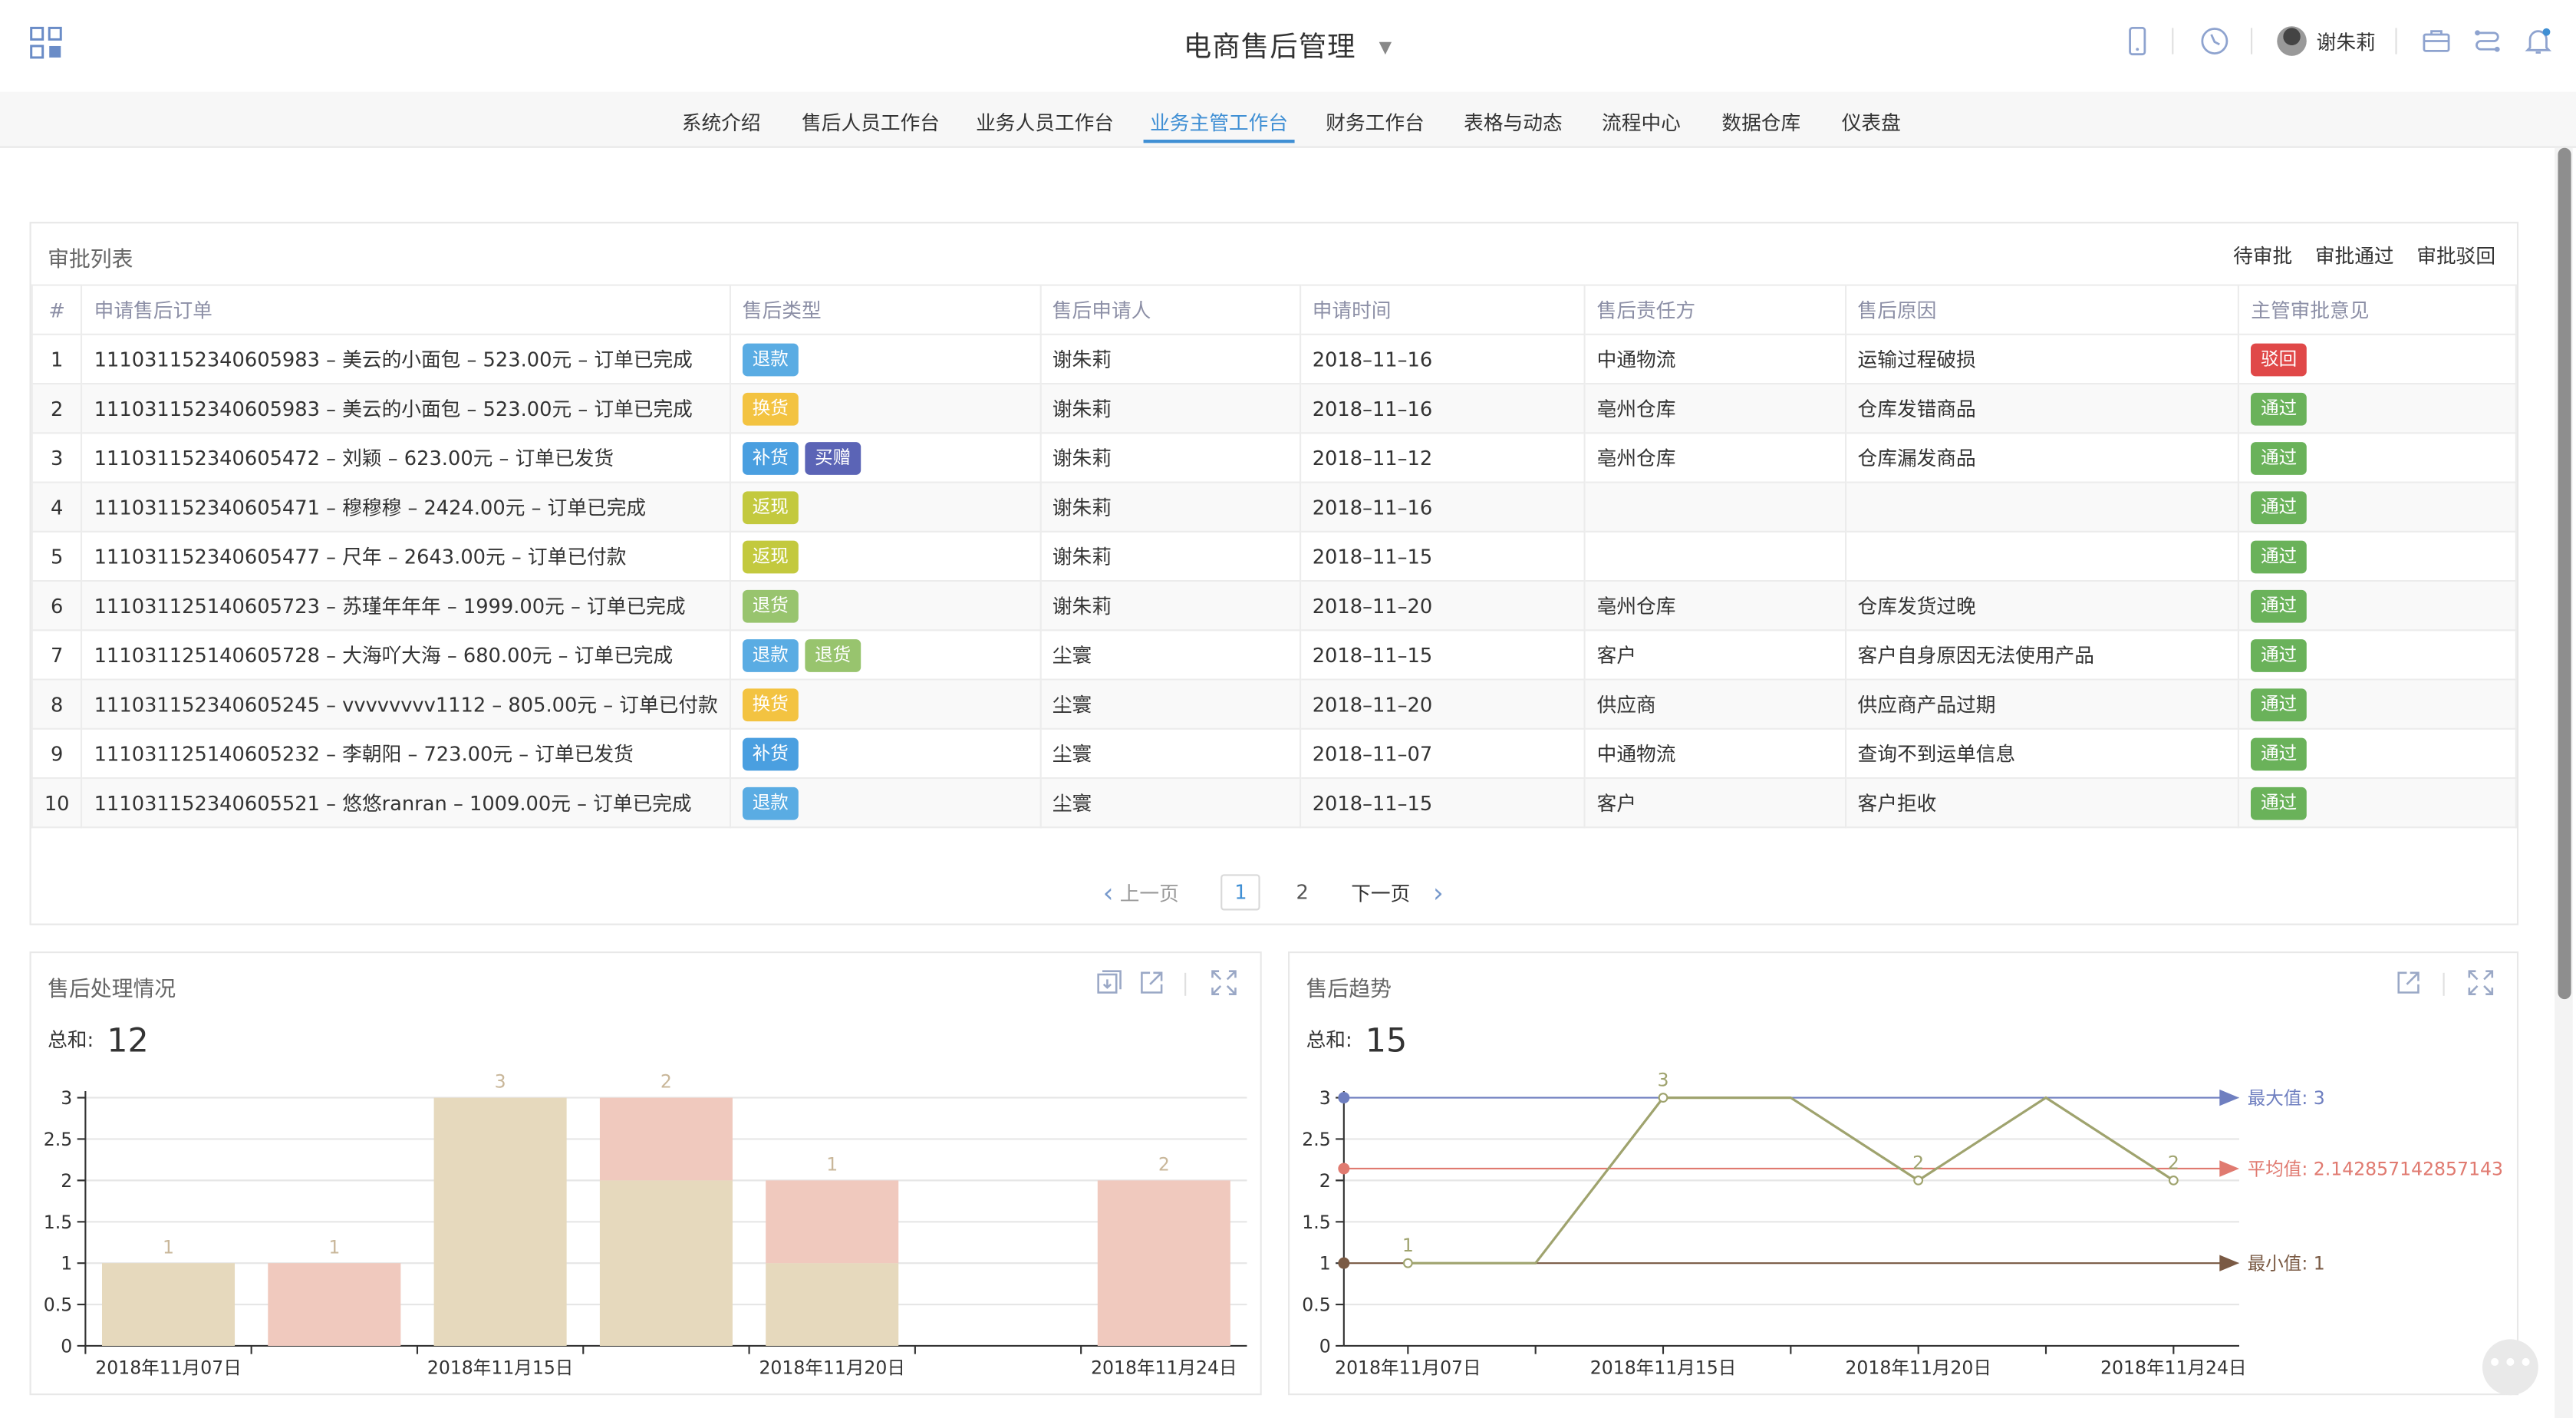 Image resolution: width=2576 pixels, height=1418 pixels. Describe the element at coordinates (2279, 359) in the screenshot. I see `opinion-badge: 驳回` at that location.